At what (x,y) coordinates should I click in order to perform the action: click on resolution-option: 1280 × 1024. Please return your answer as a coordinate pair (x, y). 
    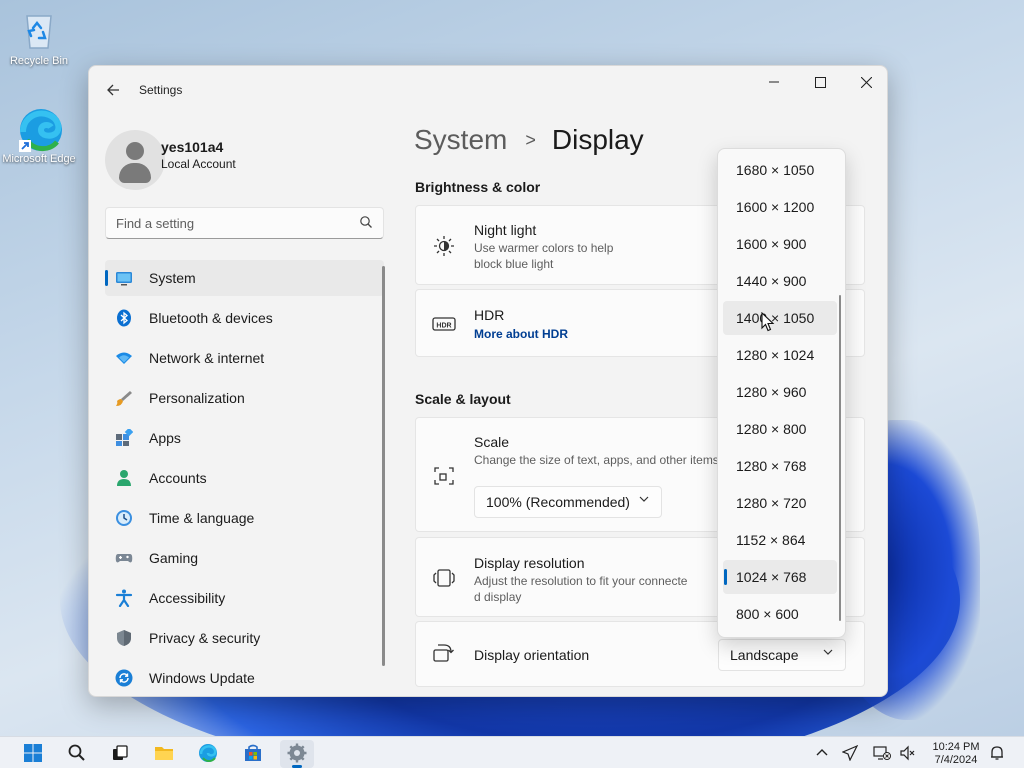
    Looking at the image, I should click on (780, 355).